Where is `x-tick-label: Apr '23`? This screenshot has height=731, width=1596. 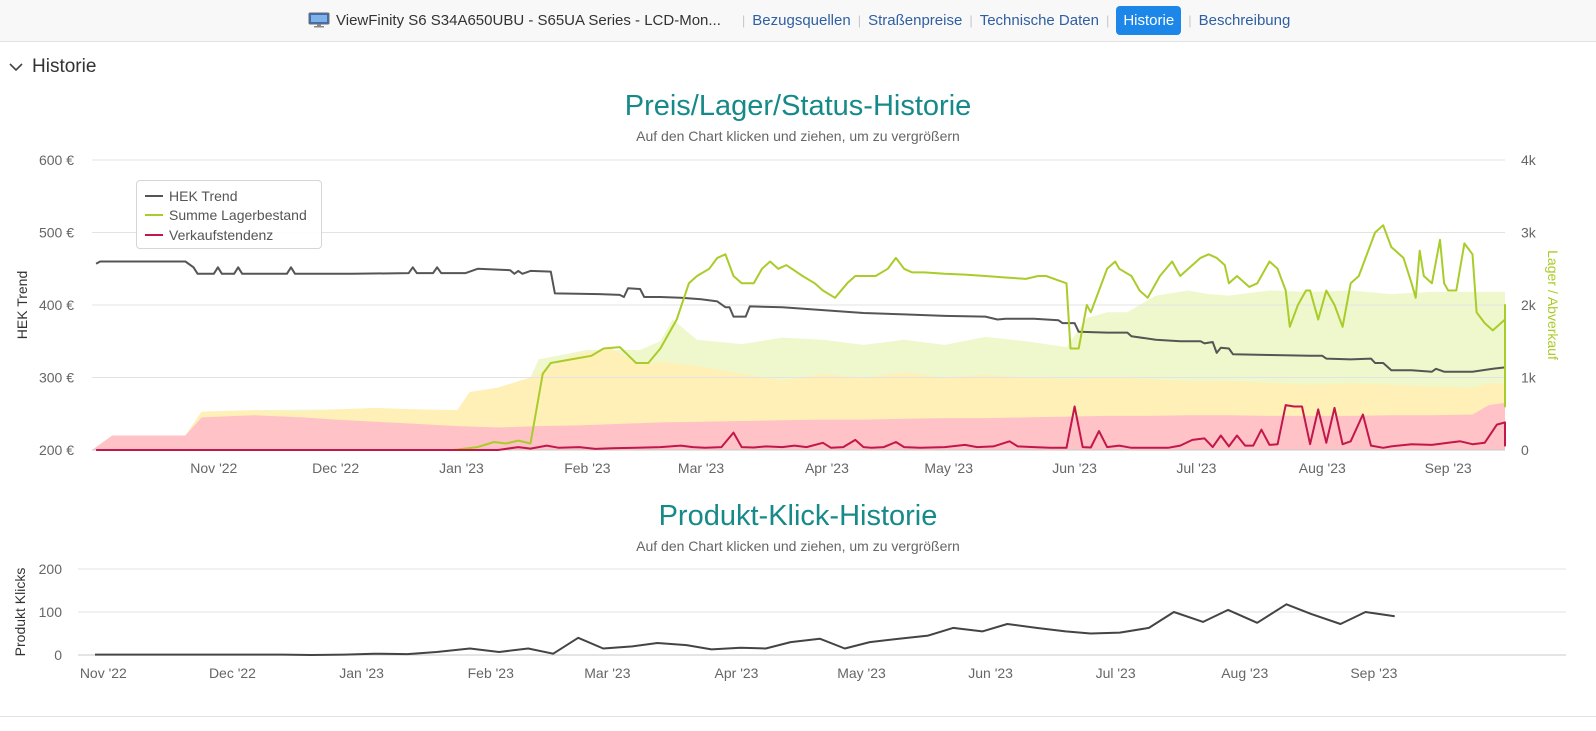
x-tick-label: Apr '23 is located at coordinates (737, 673).